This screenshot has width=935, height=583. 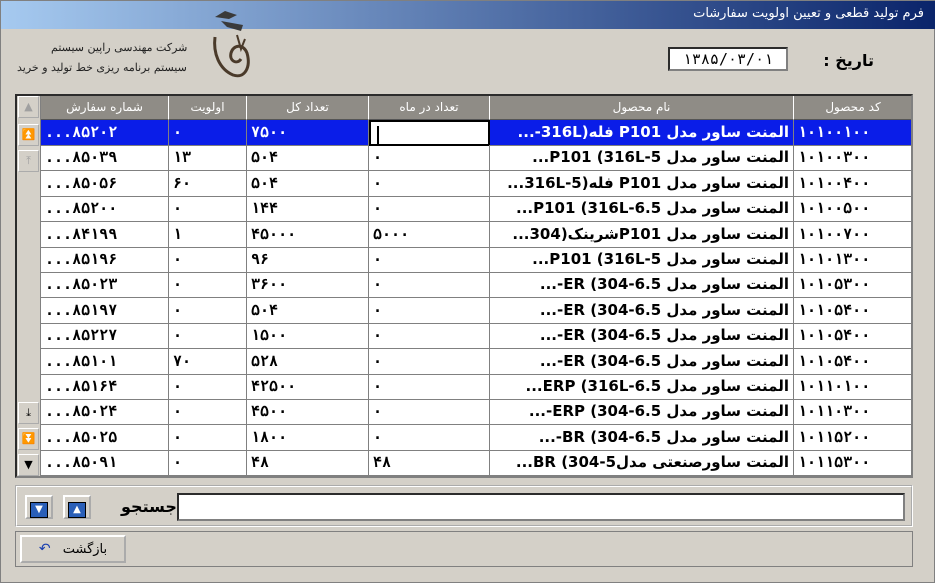 What do you see at coordinates (852, 387) in the screenshot?
I see `cell-product-code: ۱۰۱۱۰۱۰۰` at bounding box center [852, 387].